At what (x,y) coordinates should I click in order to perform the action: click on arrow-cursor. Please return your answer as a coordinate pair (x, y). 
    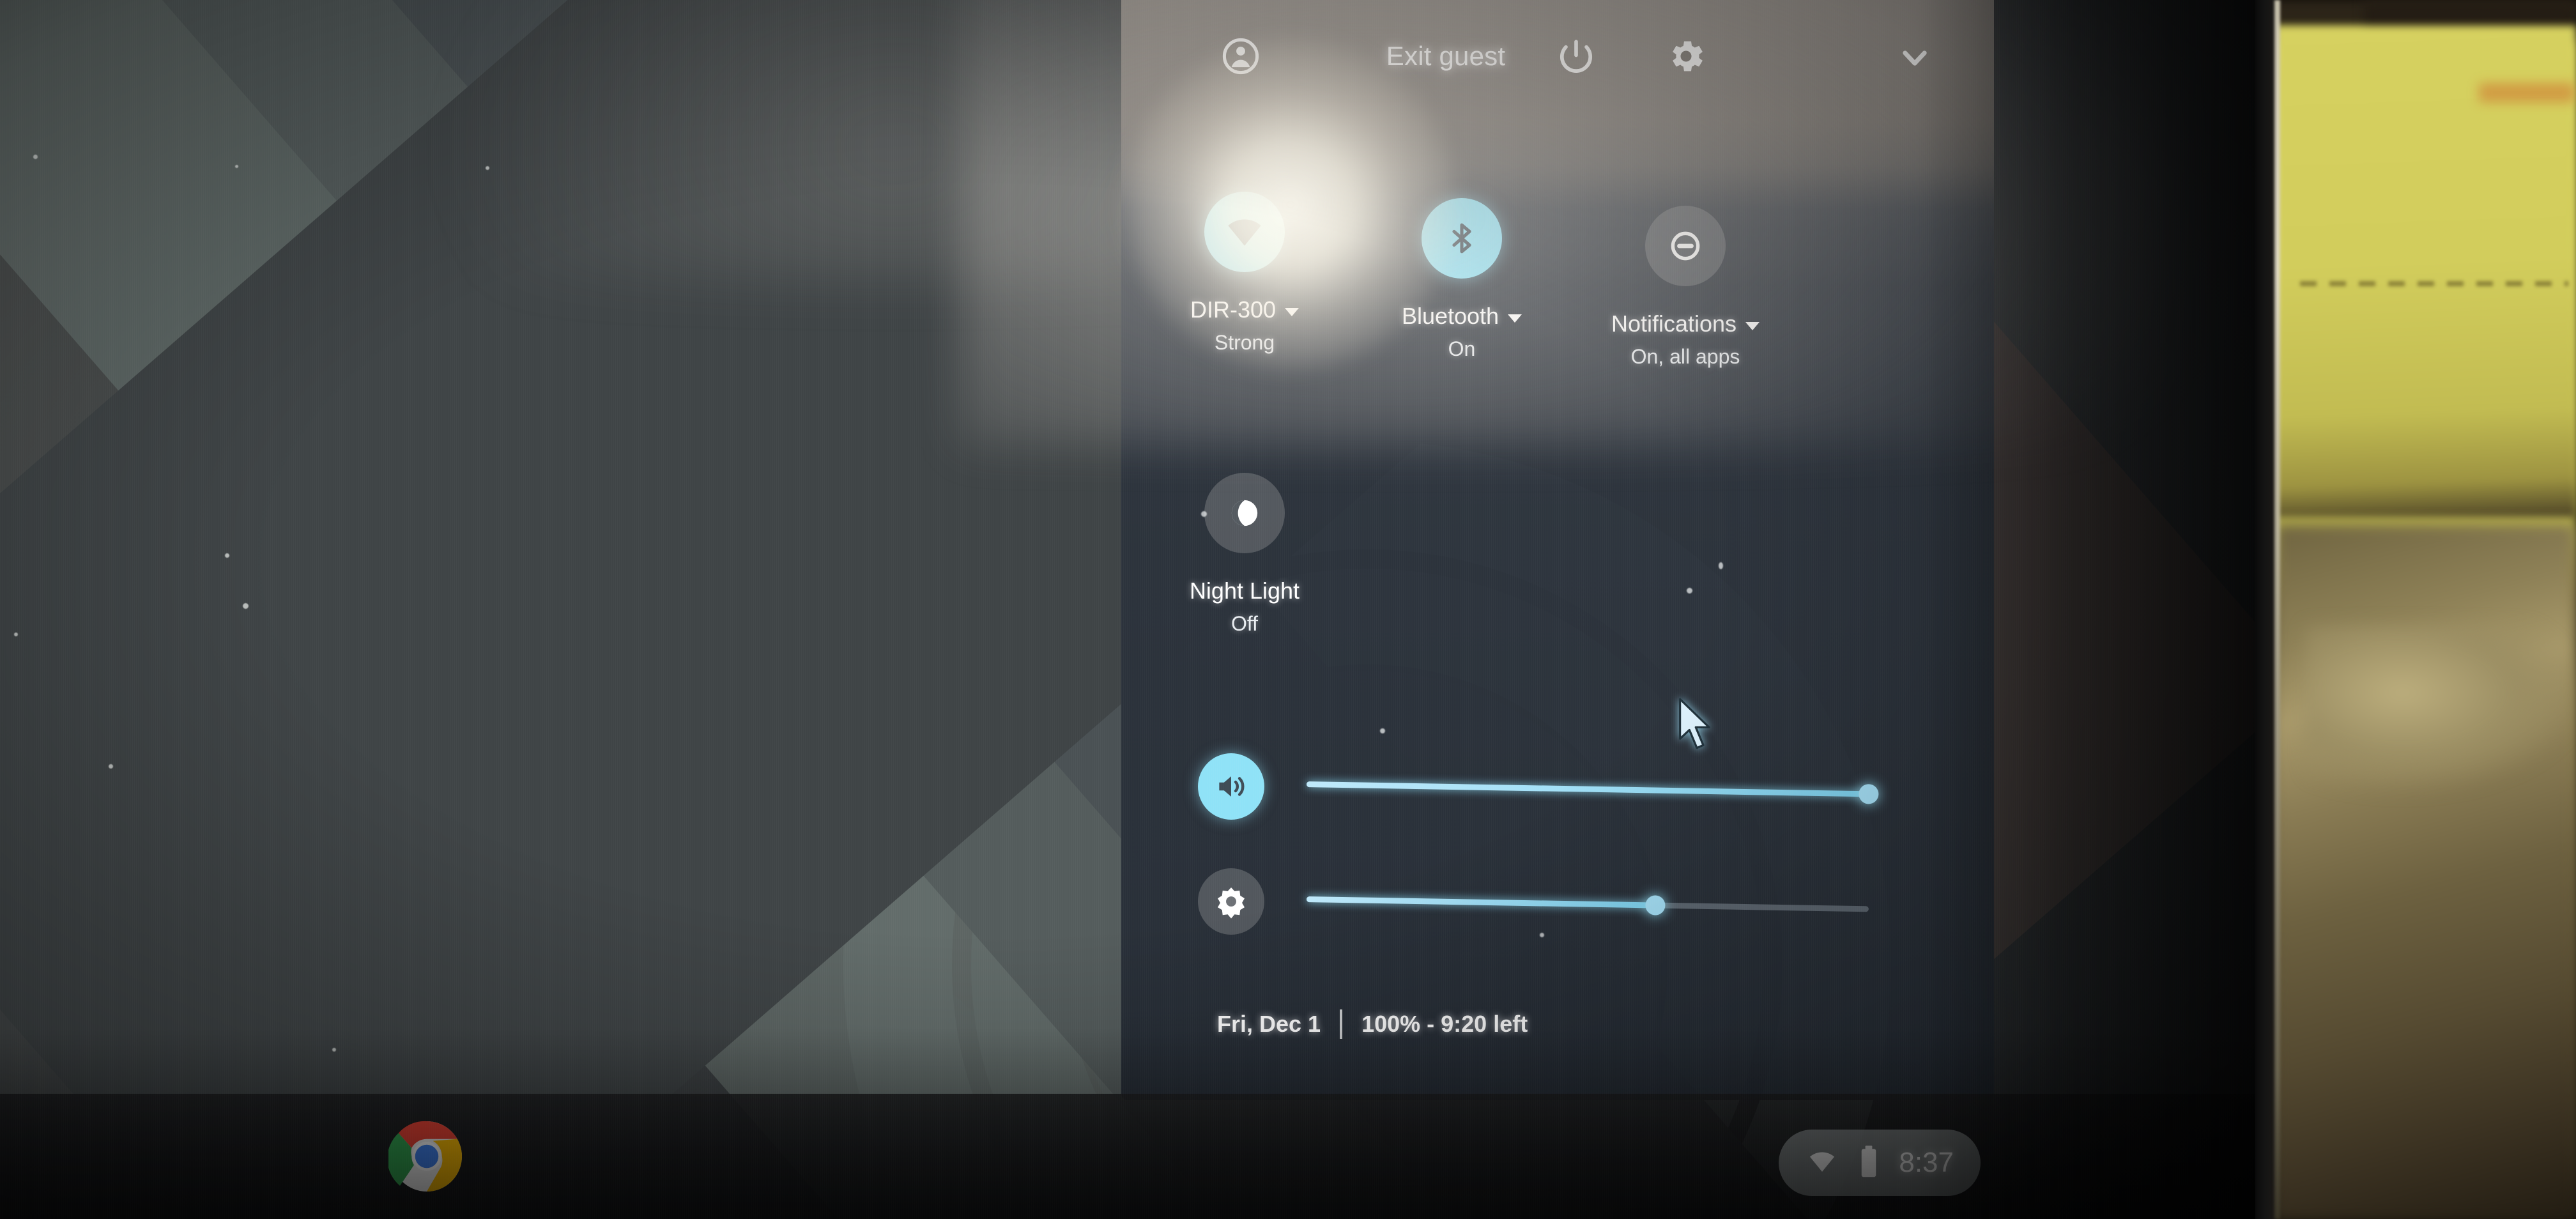
    Looking at the image, I should click on (1697, 724).